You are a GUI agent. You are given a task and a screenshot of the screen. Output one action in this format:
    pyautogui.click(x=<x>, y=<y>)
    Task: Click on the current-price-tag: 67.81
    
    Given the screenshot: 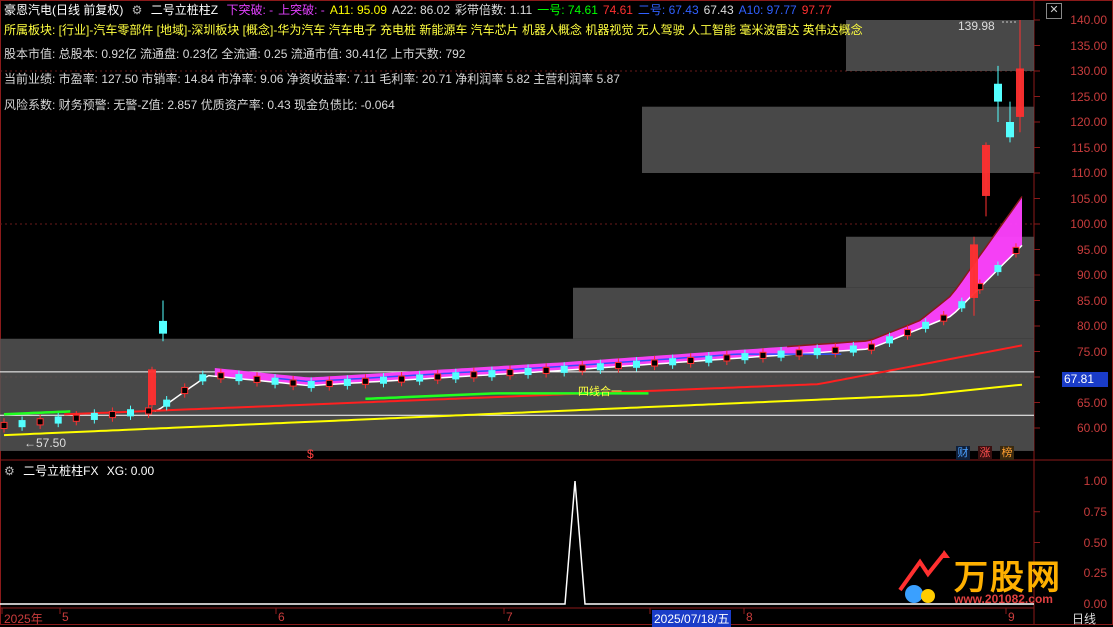 What is the action you would take?
    pyautogui.click(x=1085, y=379)
    